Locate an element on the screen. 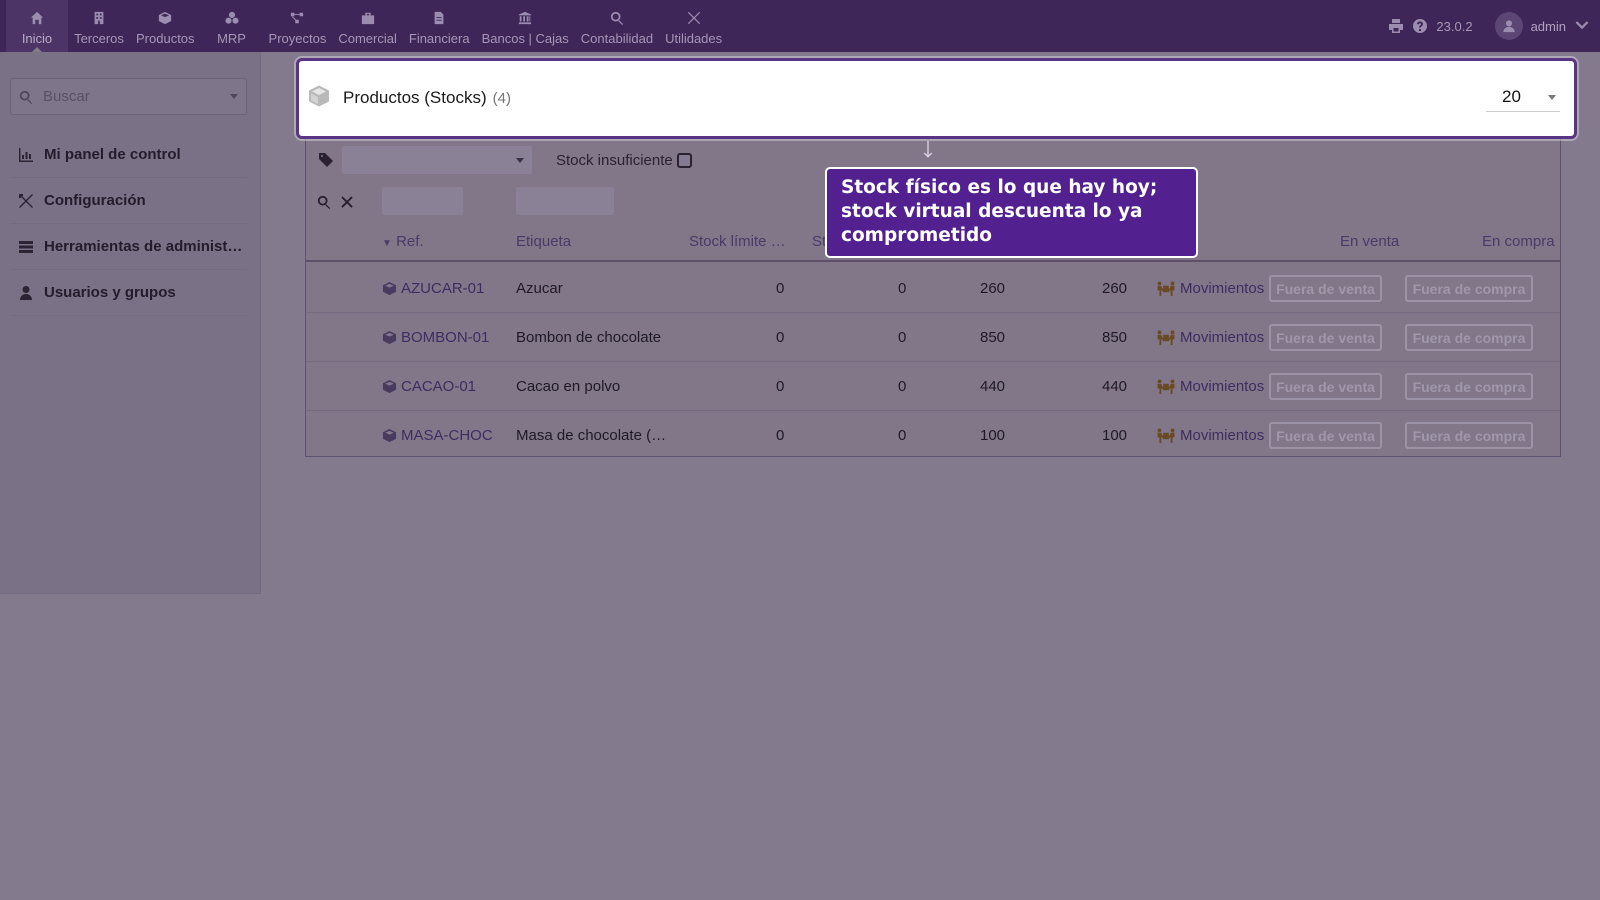 The image size is (1600, 900). product-ref-link: CACAO-01 is located at coordinates (429, 386).